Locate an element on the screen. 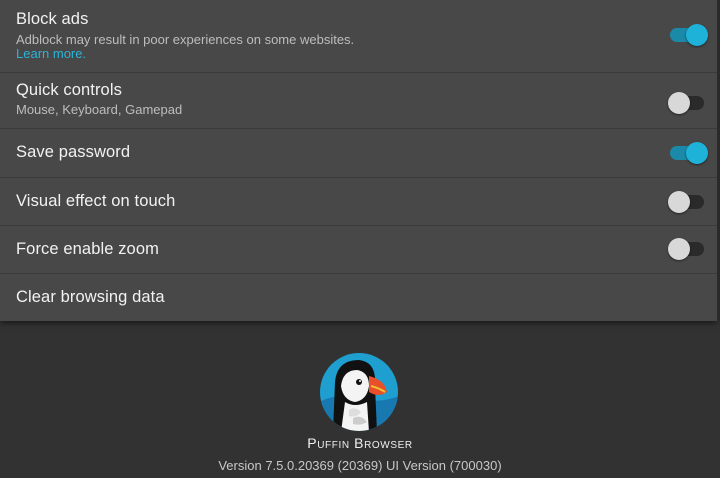 This screenshot has height=478, width=720. visual-effect-title: Visual effect on touch is located at coordinates (96, 201).